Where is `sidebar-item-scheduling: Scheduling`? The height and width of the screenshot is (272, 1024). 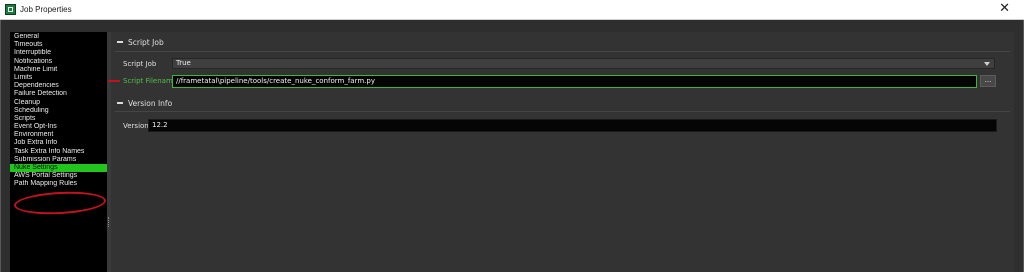
sidebar-item-scheduling: Scheduling is located at coordinates (58, 111).